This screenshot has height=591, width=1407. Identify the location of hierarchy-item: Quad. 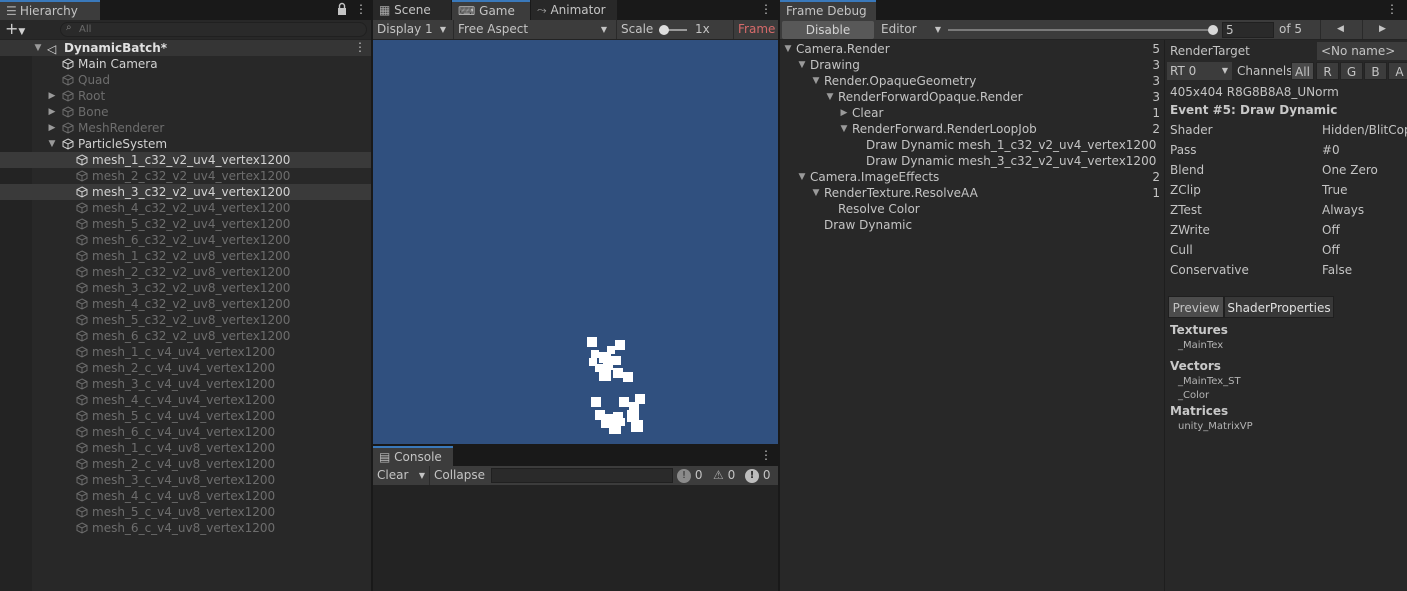
(185, 80).